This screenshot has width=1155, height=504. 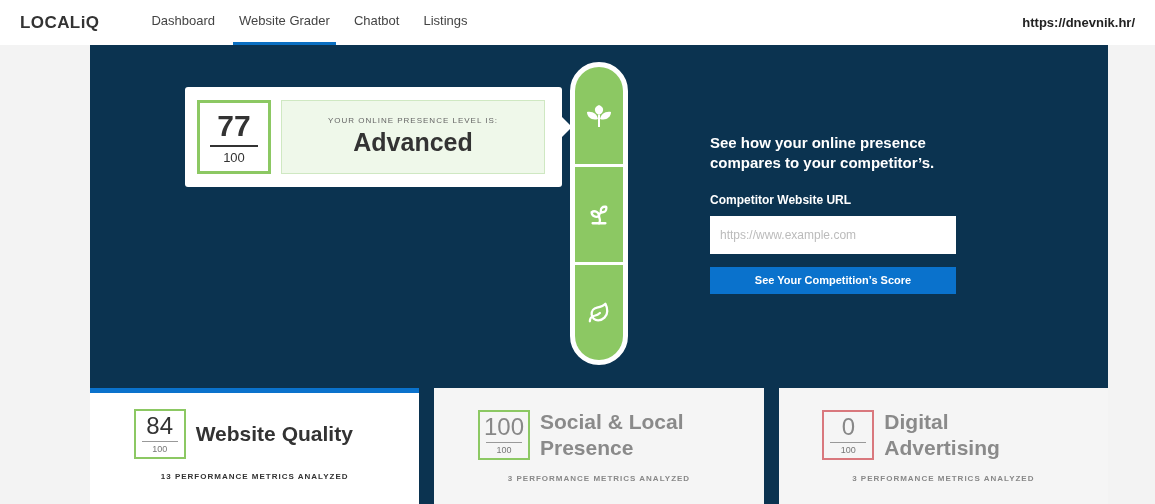 What do you see at coordinates (60, 22) in the screenshot?
I see `brand-logo: LOCALiQ` at bounding box center [60, 22].